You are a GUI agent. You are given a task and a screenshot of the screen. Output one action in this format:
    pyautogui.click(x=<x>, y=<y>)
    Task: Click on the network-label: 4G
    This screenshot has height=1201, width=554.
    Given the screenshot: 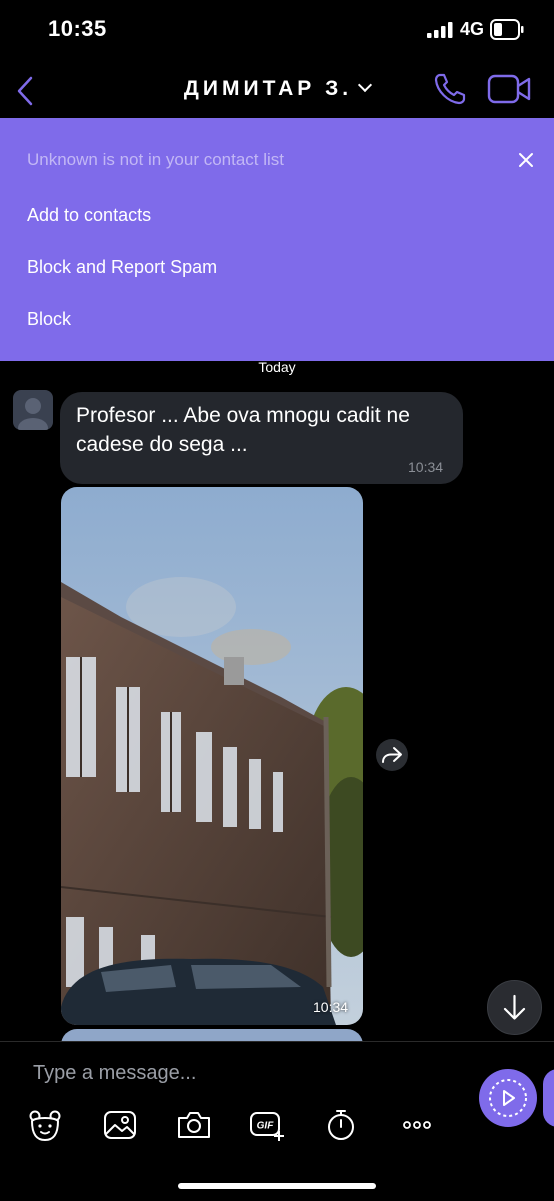 What is the action you would take?
    pyautogui.click(x=472, y=29)
    